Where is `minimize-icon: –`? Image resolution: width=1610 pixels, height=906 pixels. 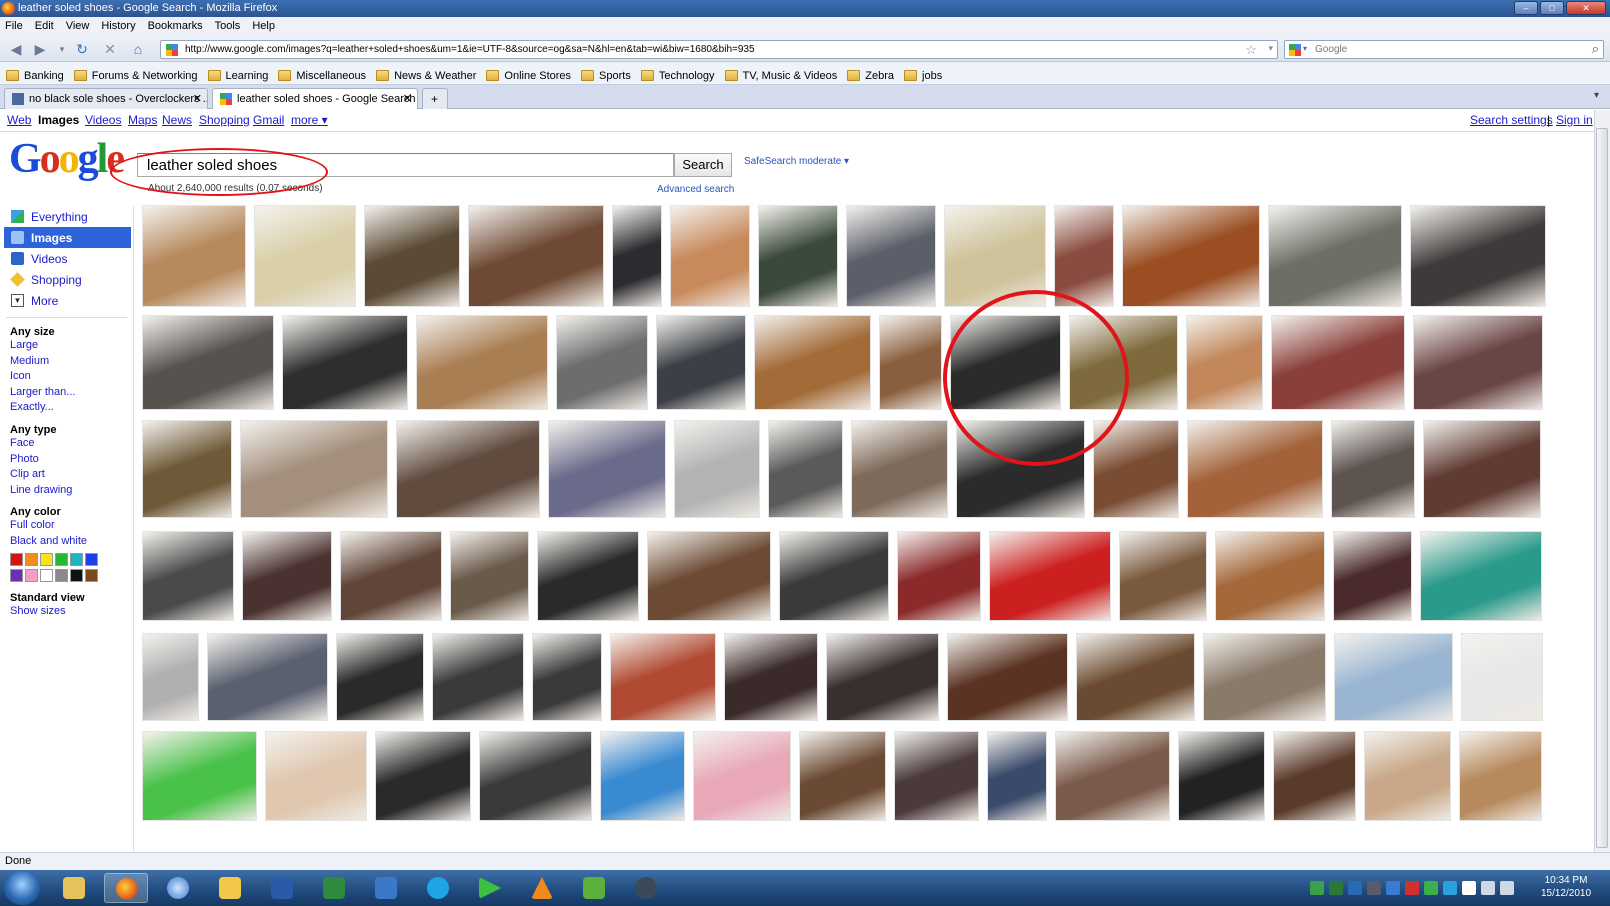
minimize-icon: – is located at coordinates (1526, 8).